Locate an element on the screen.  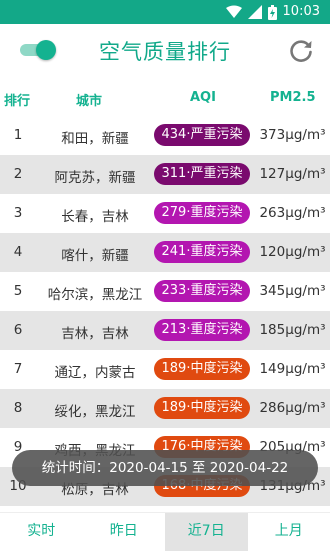
bottom-tab-bar: 实时 昨日 近7日 上月 is located at coordinates (165, 531).